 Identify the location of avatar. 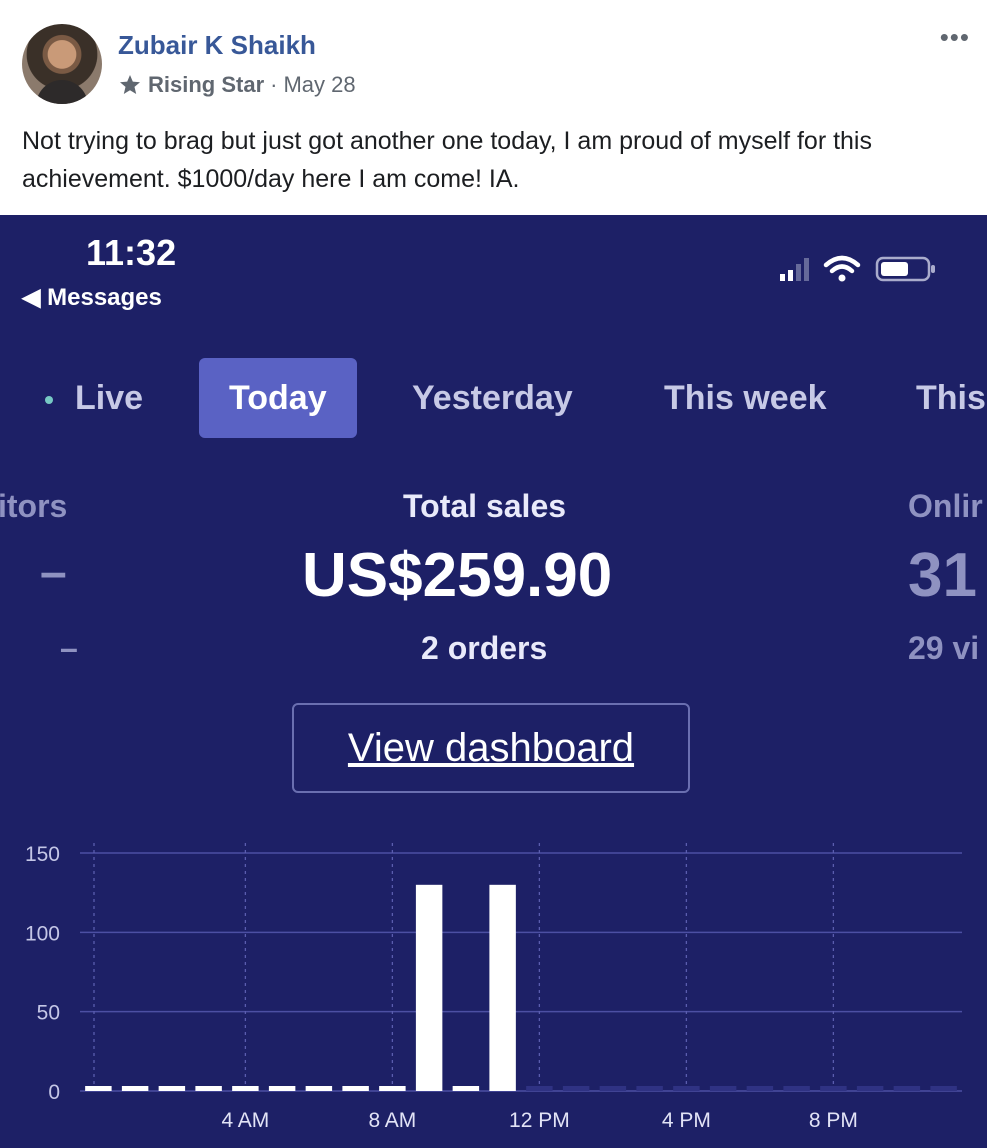
(62, 64).